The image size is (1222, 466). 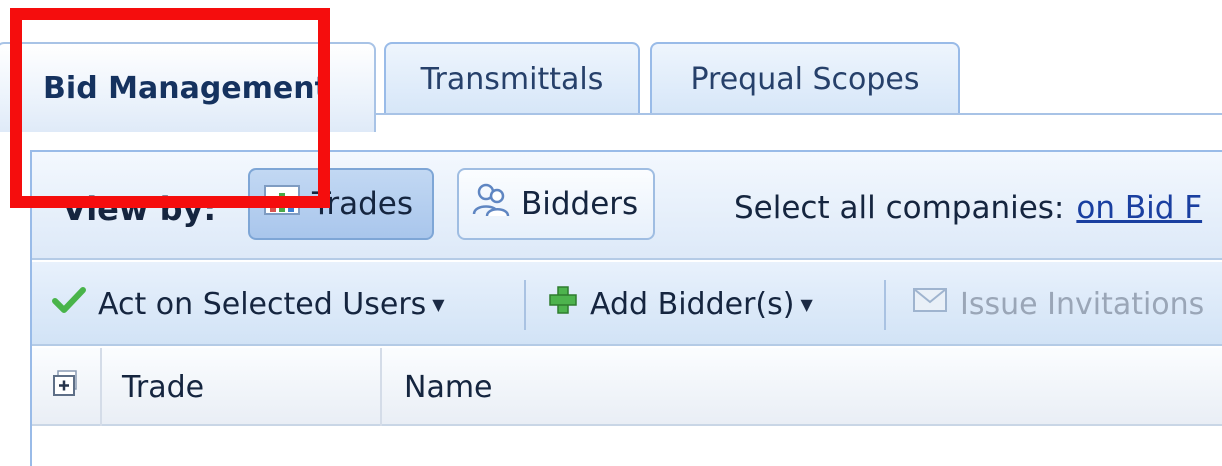 What do you see at coordinates (692, 304) in the screenshot?
I see `add-bidders-label: Add Bidder(s)` at bounding box center [692, 304].